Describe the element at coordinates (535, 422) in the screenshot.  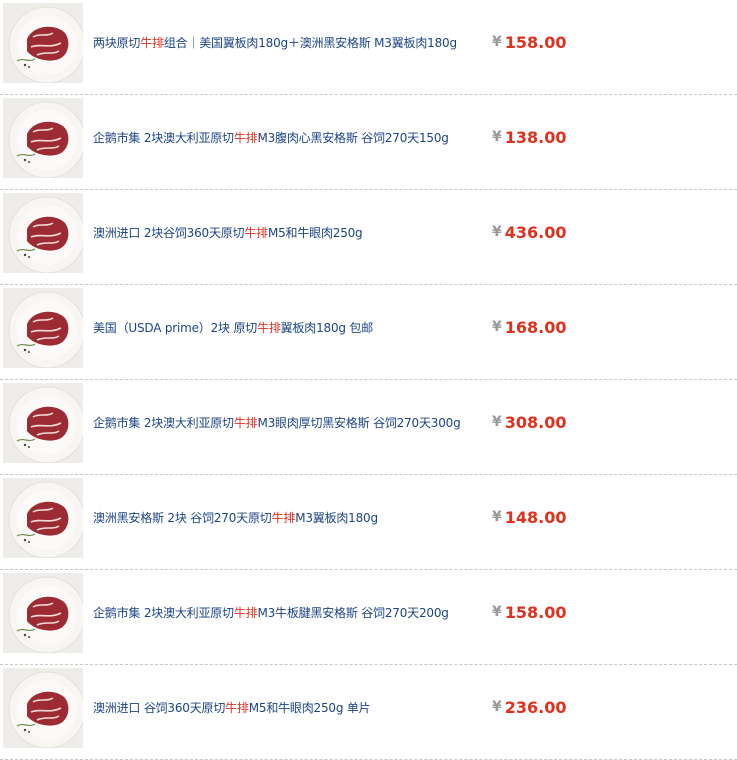
I see `price-value: 308.00` at that location.